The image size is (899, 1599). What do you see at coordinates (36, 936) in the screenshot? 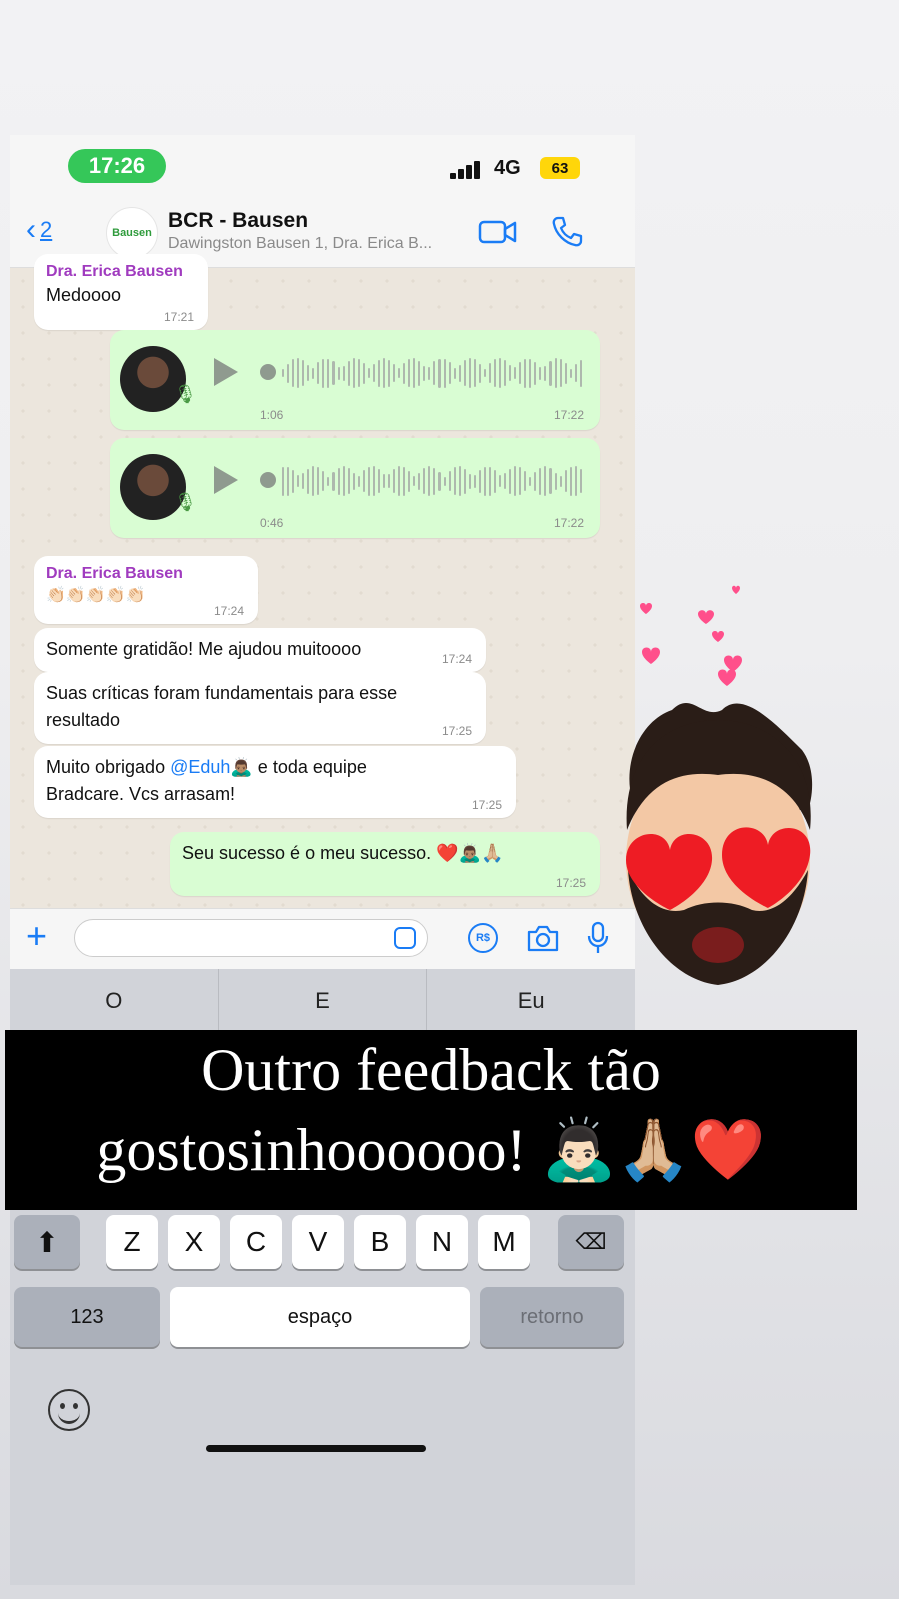
I see `plus-icon: +` at bounding box center [36, 936].